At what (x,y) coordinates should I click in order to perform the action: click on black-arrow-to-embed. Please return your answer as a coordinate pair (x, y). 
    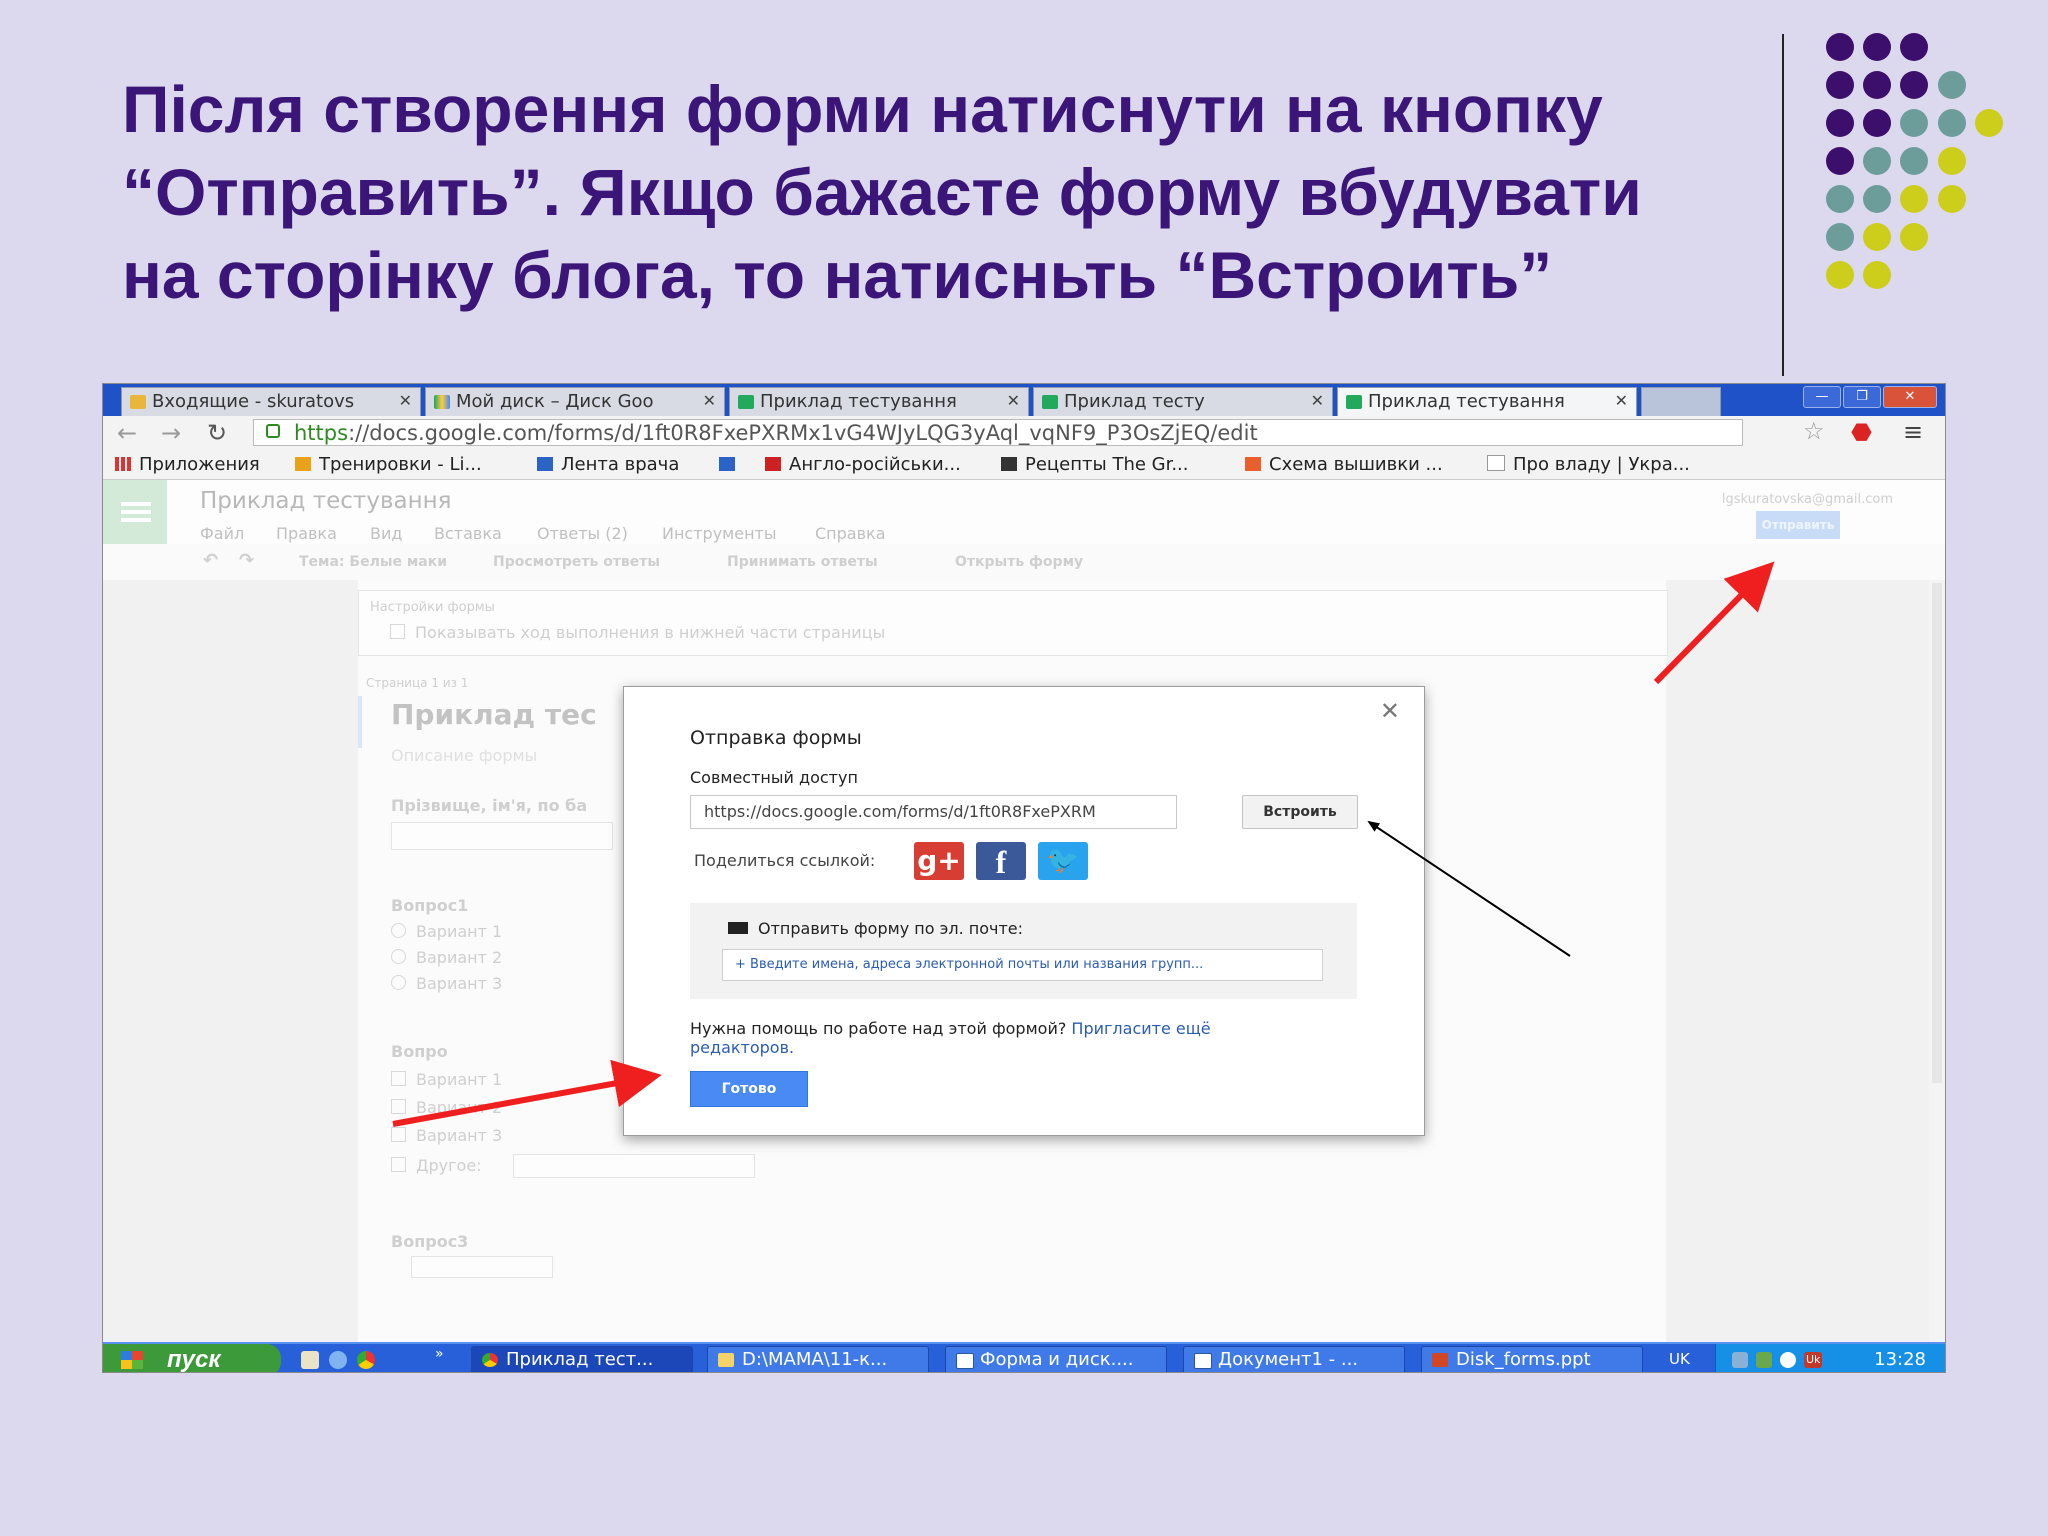
    Looking at the image, I should click on (1469, 888).